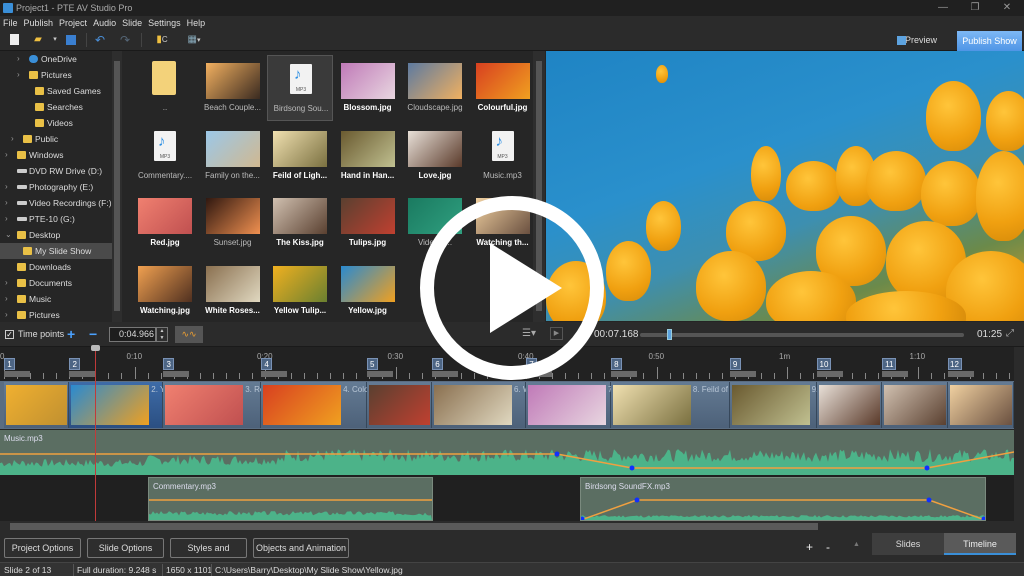 The width and height of the screenshot is (1024, 576). What do you see at coordinates (301, 548) in the screenshot?
I see `objects-and-animation-button: Objects and Animation` at bounding box center [301, 548].